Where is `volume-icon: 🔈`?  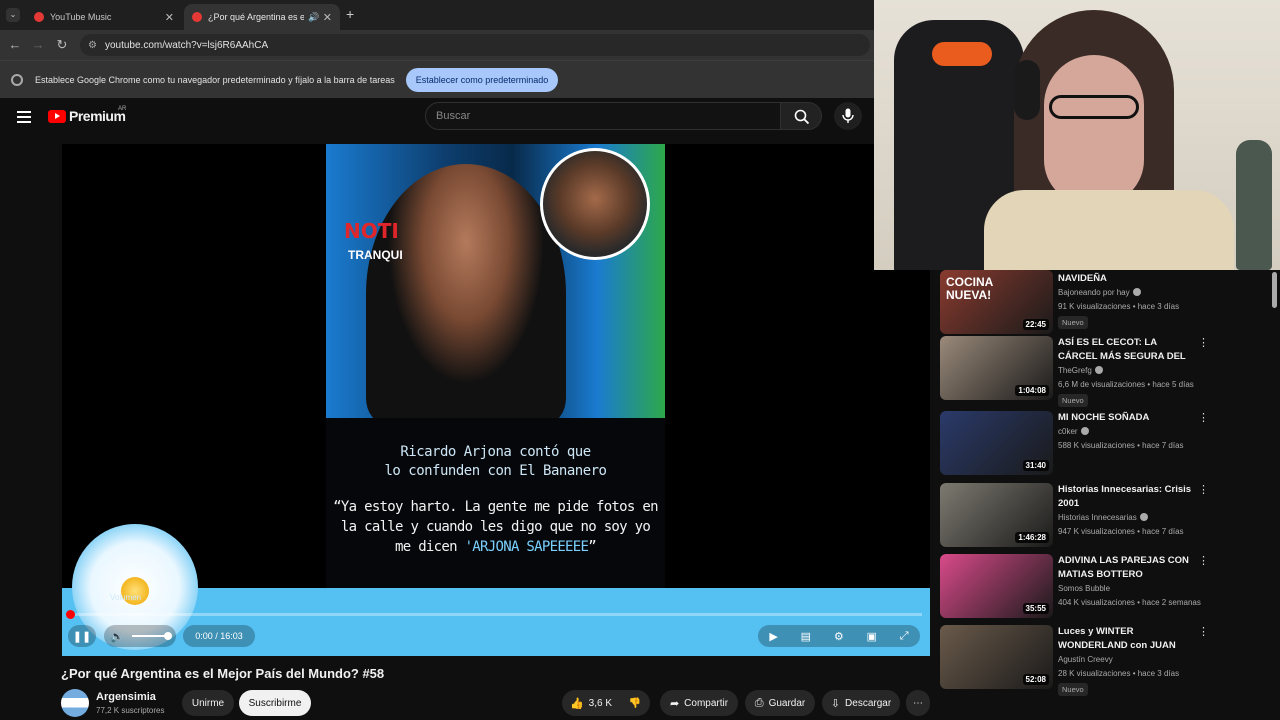 volume-icon: 🔈 is located at coordinates (117, 636).